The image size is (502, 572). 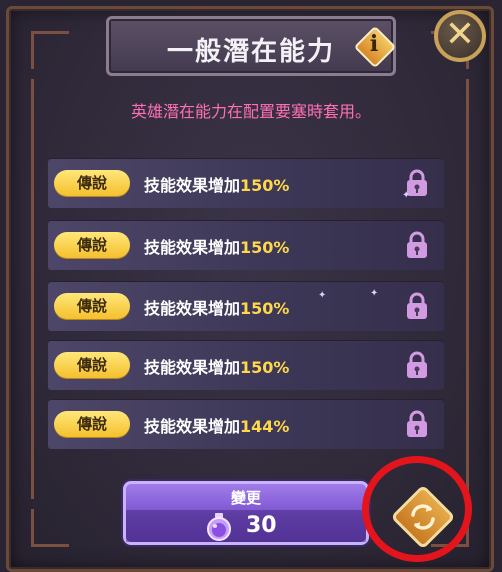 I want to click on close-icon: ✕, so click(x=460, y=34).